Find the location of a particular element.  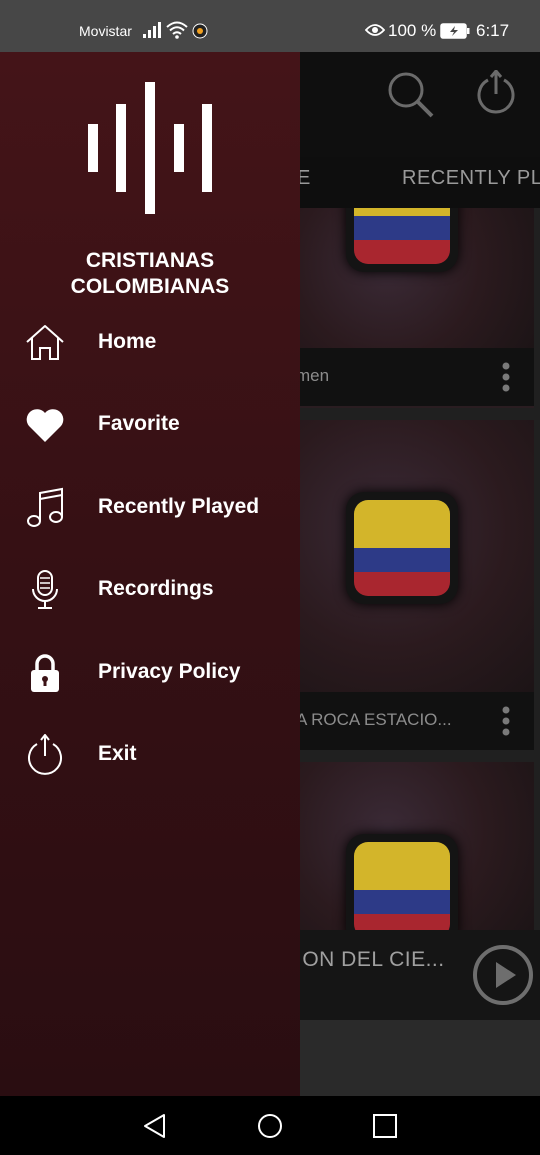

station-card: men is located at coordinates (412, 308).